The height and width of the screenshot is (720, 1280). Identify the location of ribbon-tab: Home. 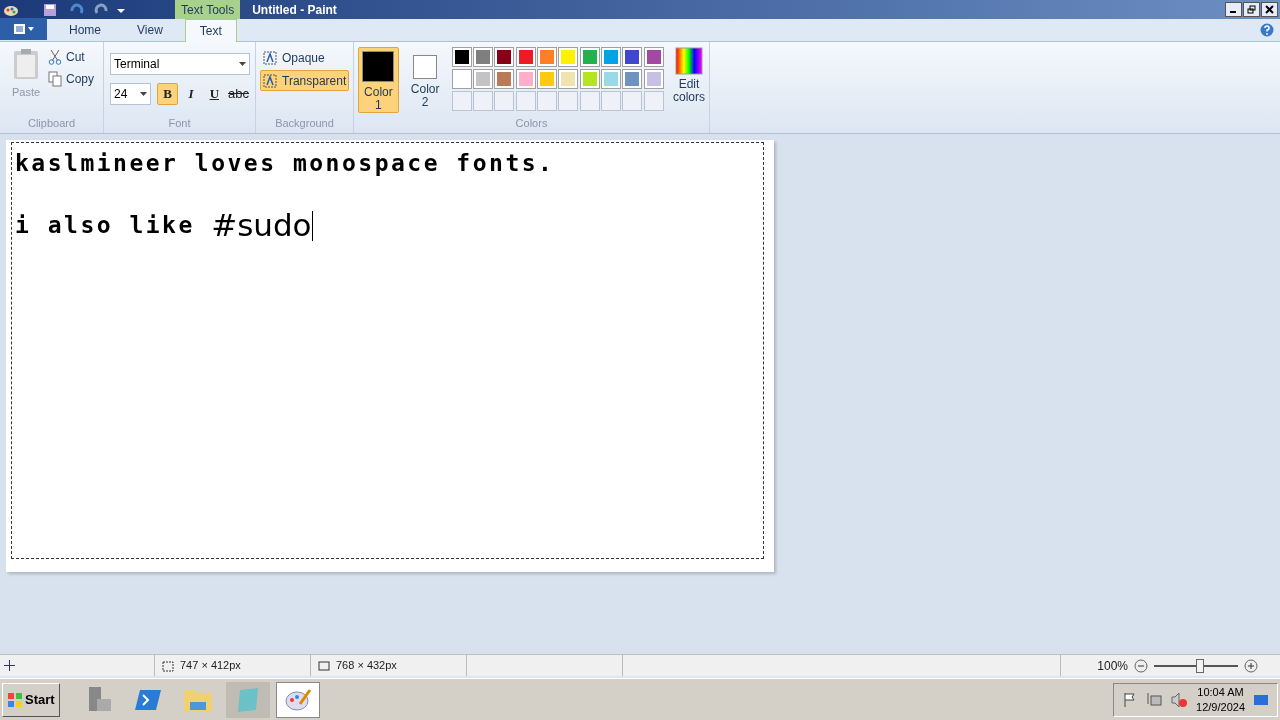
(85, 30).